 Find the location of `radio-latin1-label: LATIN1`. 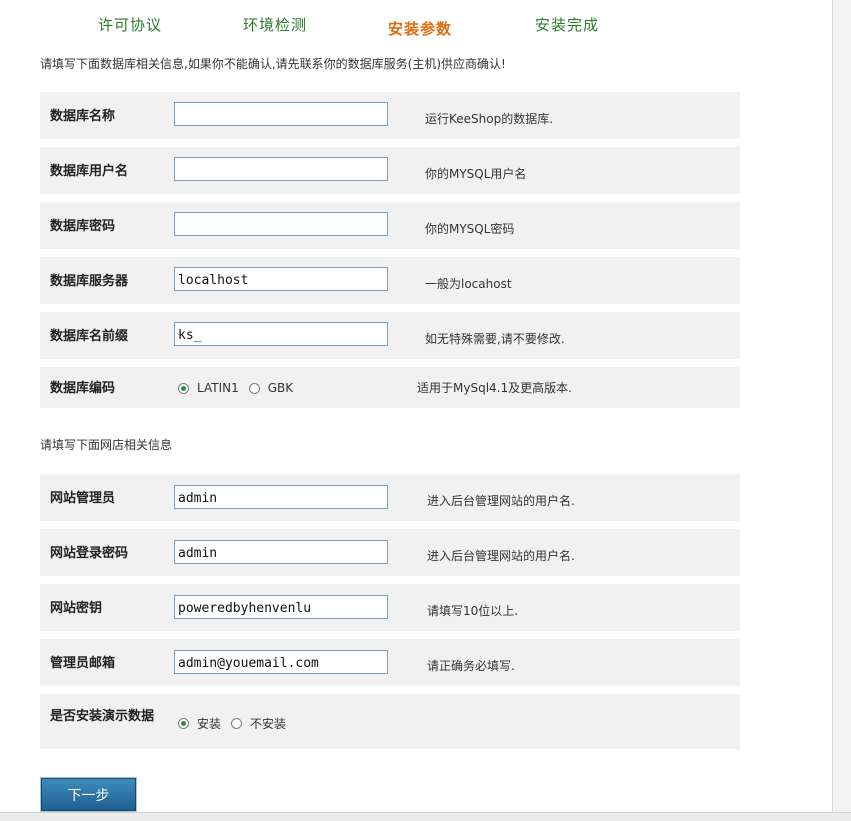

radio-latin1-label: LATIN1 is located at coordinates (218, 388).